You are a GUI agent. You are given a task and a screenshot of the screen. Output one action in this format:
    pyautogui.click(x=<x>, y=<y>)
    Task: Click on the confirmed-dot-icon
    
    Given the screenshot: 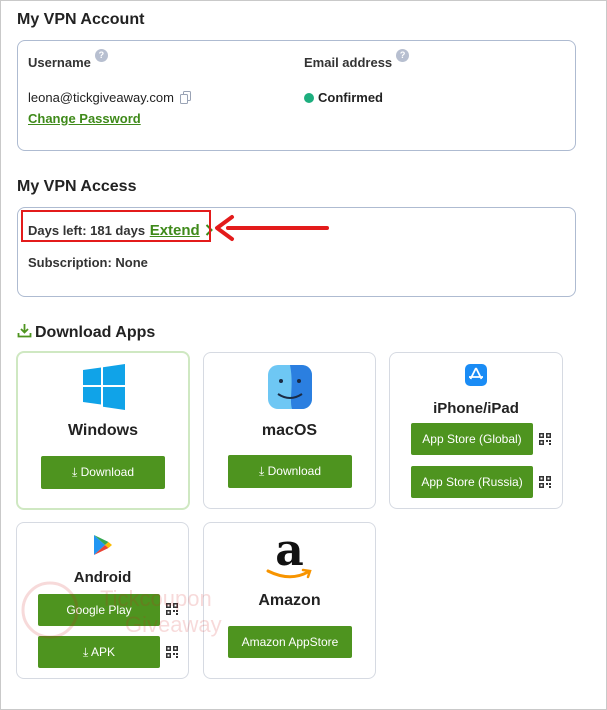 What is the action you would take?
    pyautogui.click(x=309, y=98)
    